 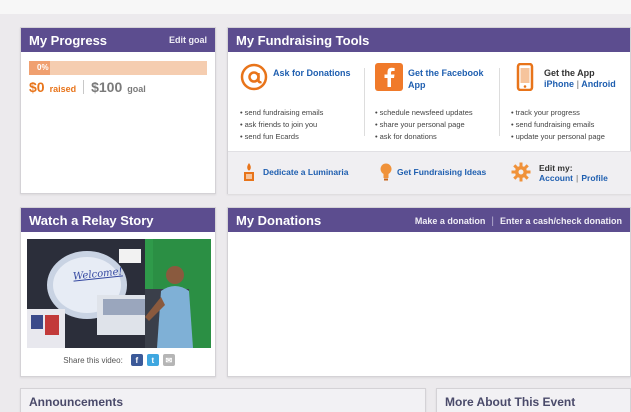 I want to click on more-about-event-panel: More About This Event, so click(x=533, y=400).